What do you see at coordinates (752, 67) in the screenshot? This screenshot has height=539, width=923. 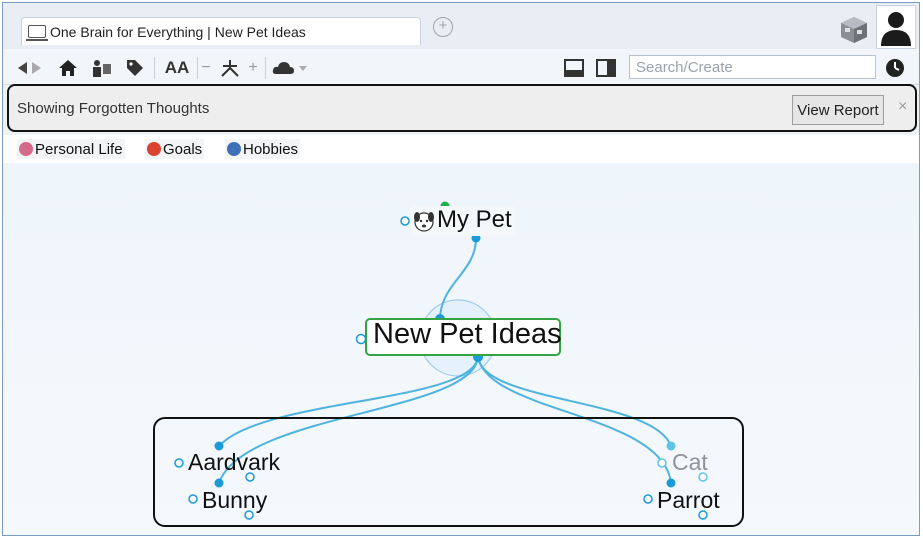 I see `search-input: Search/Create` at bounding box center [752, 67].